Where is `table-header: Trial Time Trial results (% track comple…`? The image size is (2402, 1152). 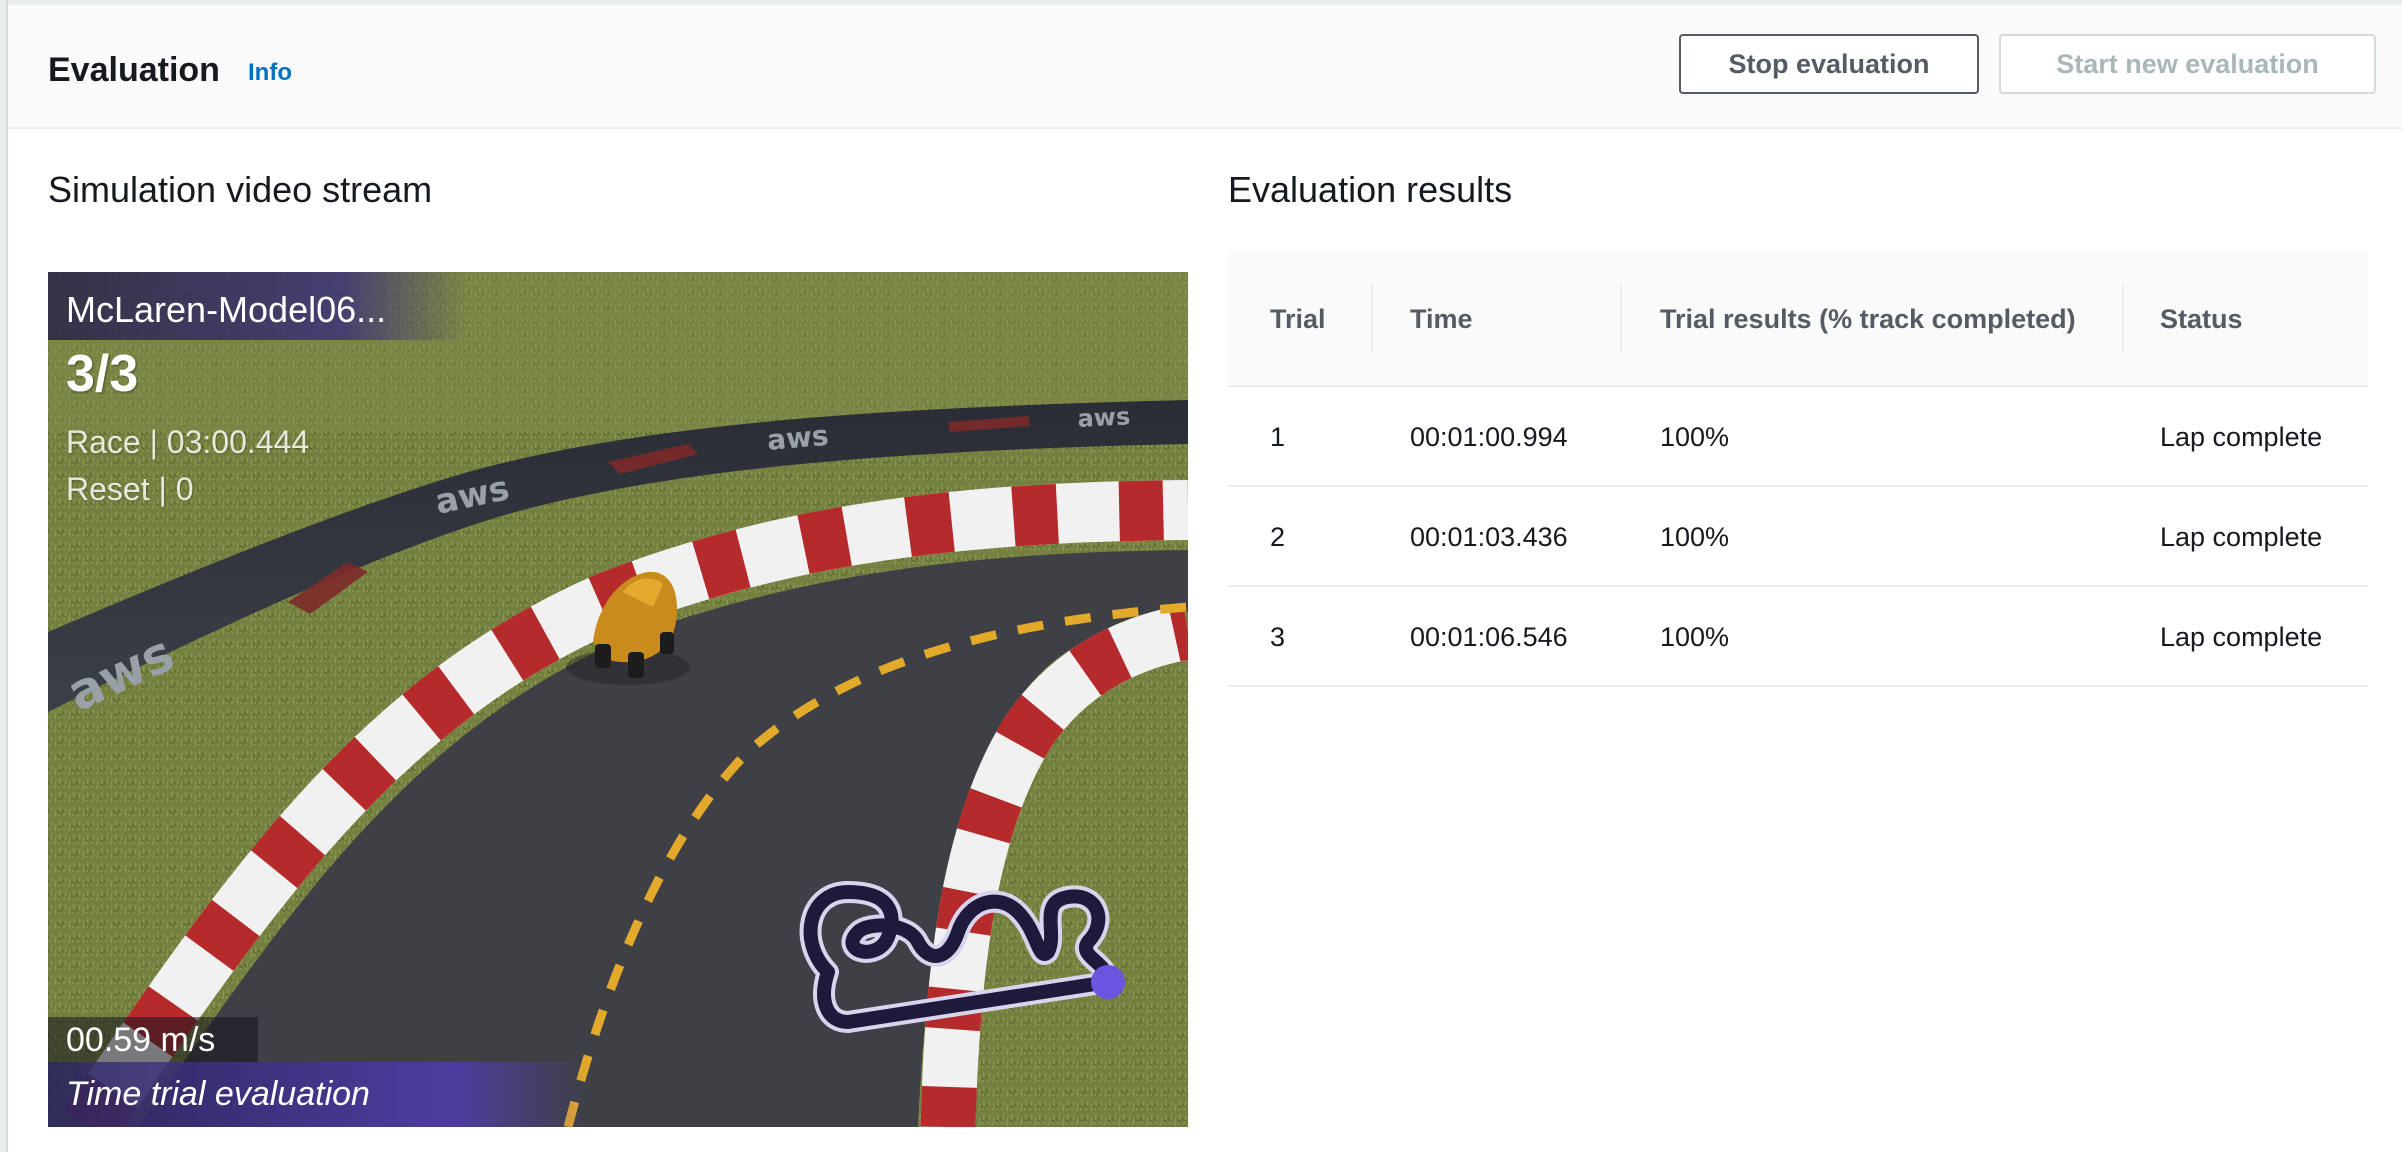 table-header: Trial Time Trial results (% track comple… is located at coordinates (1798, 318).